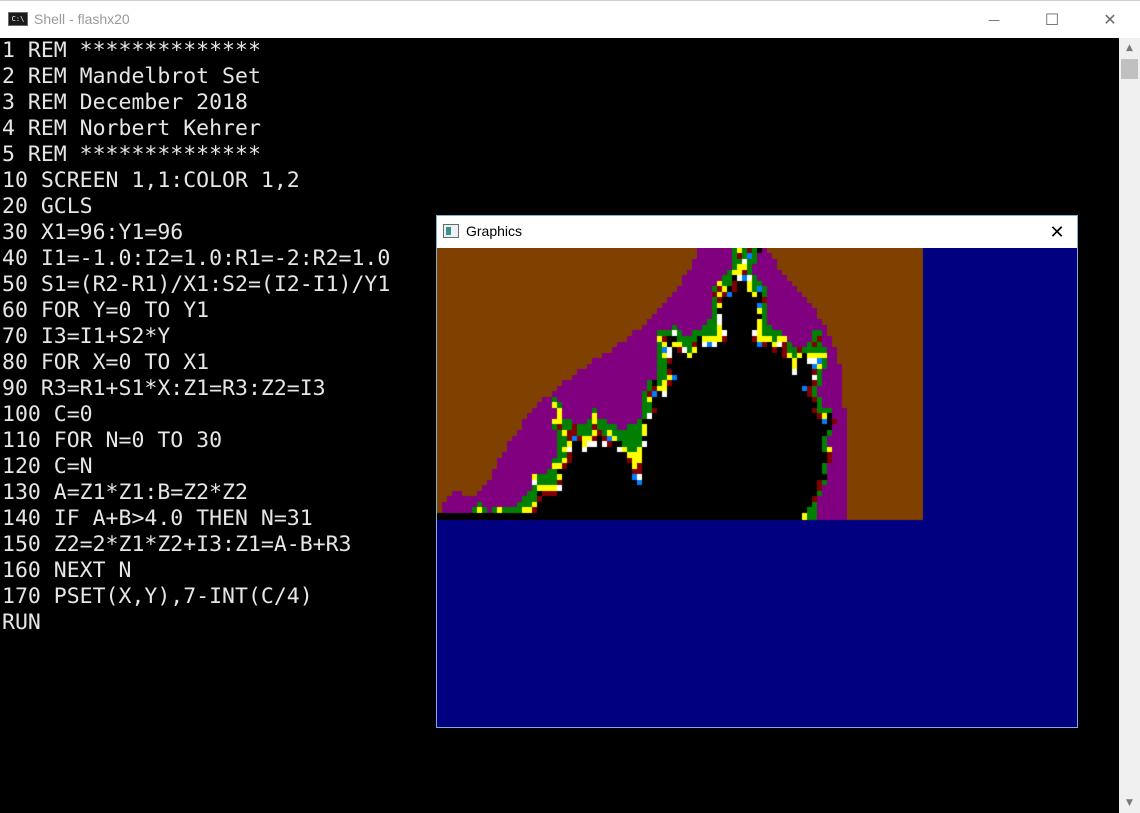  Describe the element at coordinates (86, 336) in the screenshot. I see `console-line: 70 I3=I1+S2*Y` at that location.